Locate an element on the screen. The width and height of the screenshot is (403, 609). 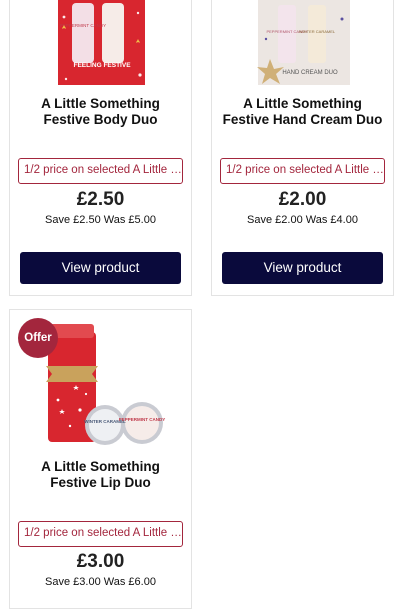
image-text: HAND CREAM DUO is located at coordinates (310, 73).